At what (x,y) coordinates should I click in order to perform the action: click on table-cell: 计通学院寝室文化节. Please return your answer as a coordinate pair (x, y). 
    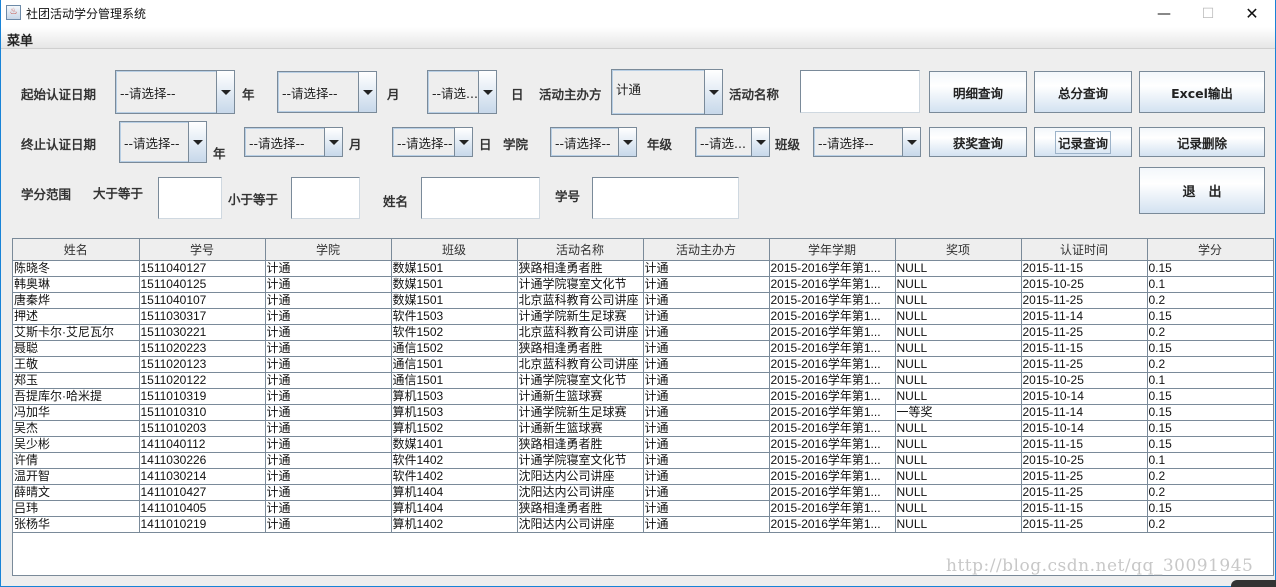
    Looking at the image, I should click on (580, 284).